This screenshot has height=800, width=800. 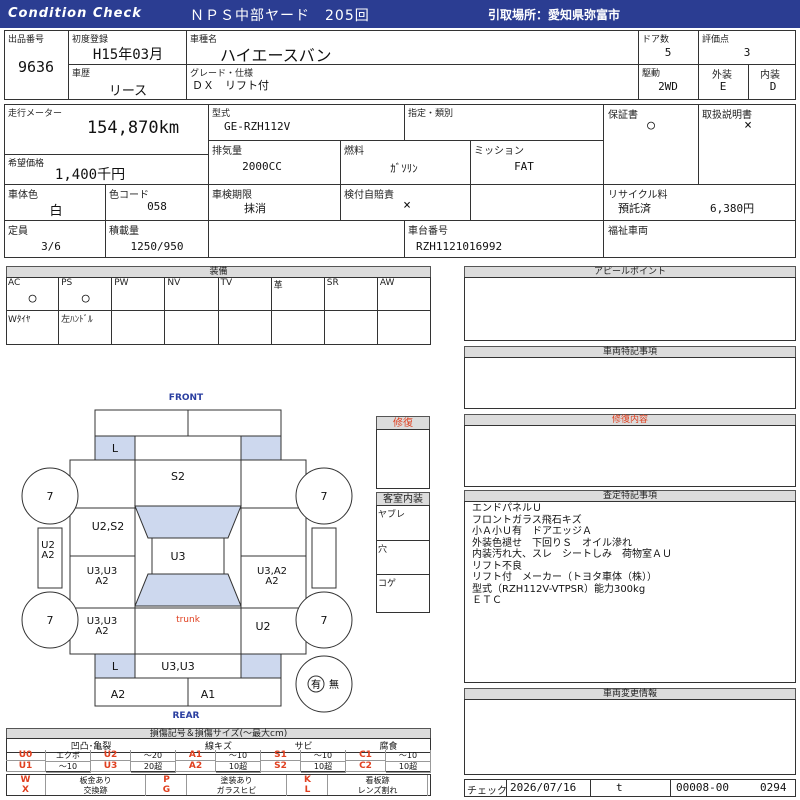 What do you see at coordinates (77, 320) in the screenshot?
I see `equipment-label: 左ﾊﾝﾄﾞﾙ` at bounding box center [77, 320].